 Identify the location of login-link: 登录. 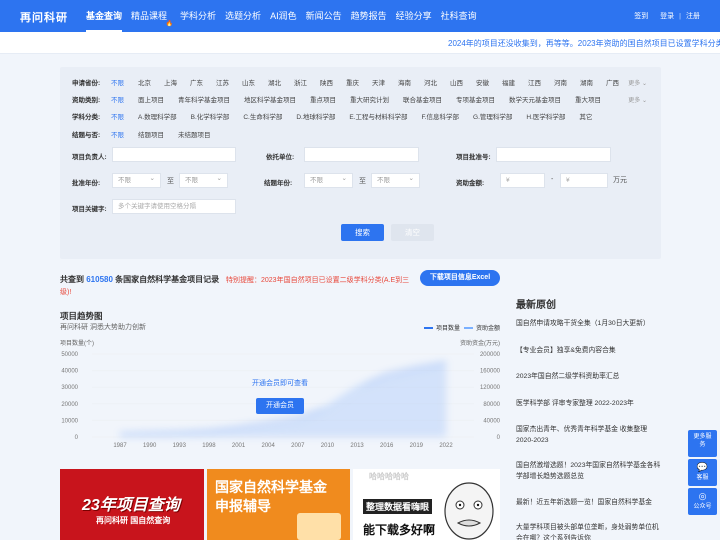
(667, 16).